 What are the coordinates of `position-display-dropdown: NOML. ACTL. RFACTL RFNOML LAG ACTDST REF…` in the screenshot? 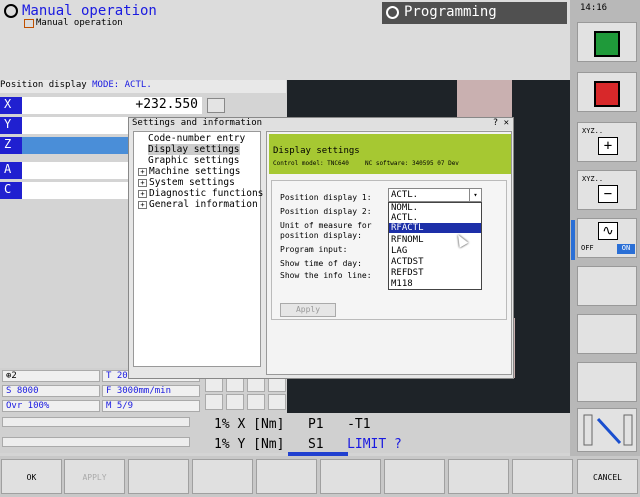 It's located at (435, 246).